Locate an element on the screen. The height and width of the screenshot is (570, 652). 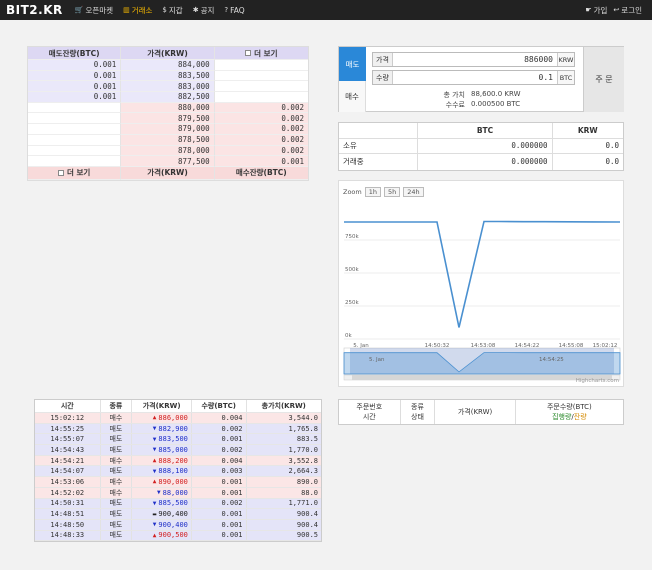
nav-link-1: ▥ 거래소 is located at coordinates (137, 10).